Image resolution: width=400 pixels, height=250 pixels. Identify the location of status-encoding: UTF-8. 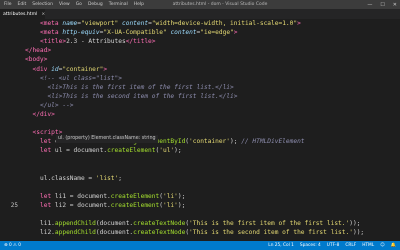
(333, 245).